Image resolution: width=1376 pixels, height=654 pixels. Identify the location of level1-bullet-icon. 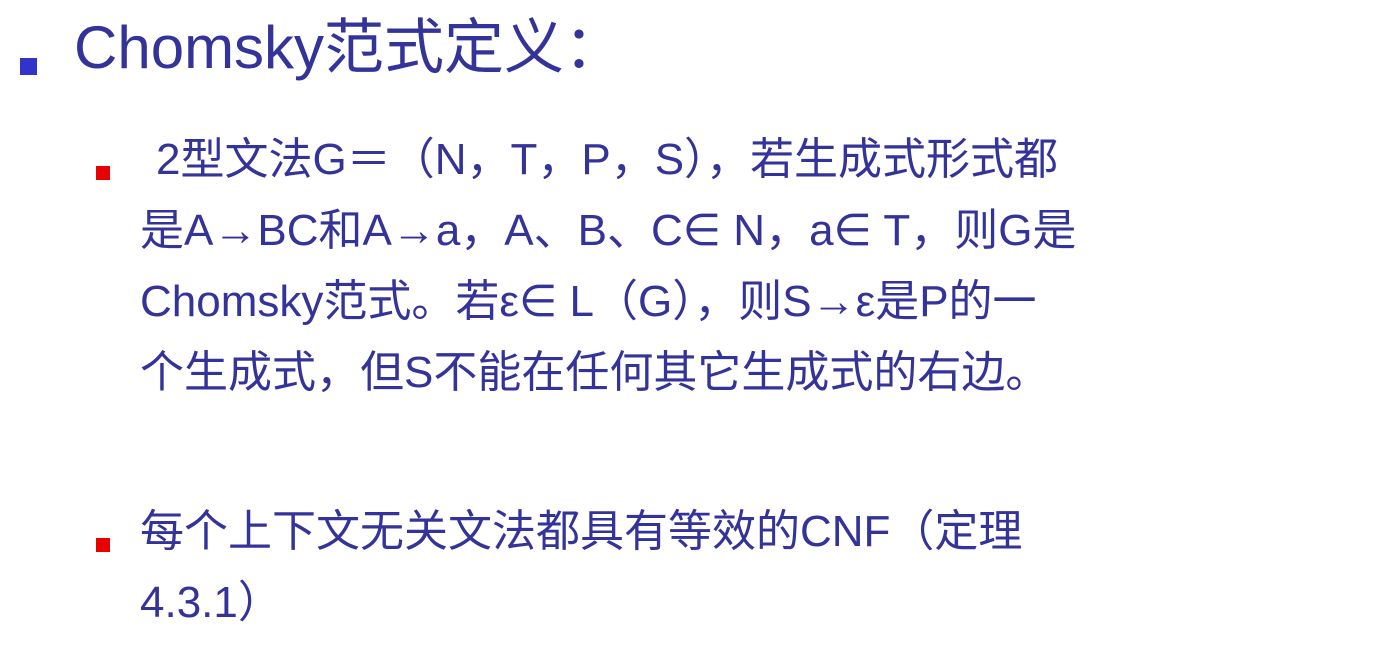
(28, 66).